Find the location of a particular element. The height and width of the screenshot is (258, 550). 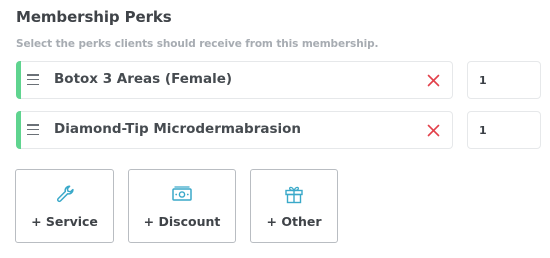

add-other-label: + Other is located at coordinates (294, 221).